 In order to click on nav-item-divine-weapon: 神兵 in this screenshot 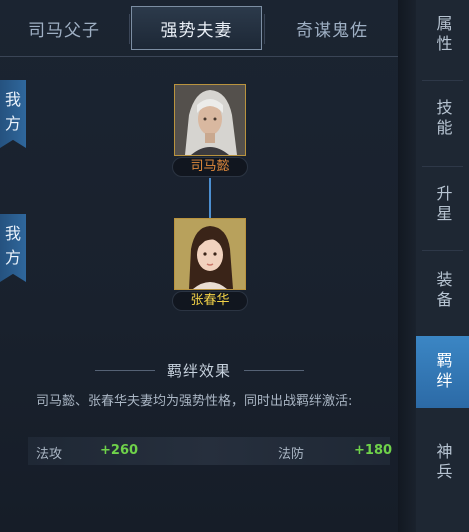, I will do `click(442, 463)`.